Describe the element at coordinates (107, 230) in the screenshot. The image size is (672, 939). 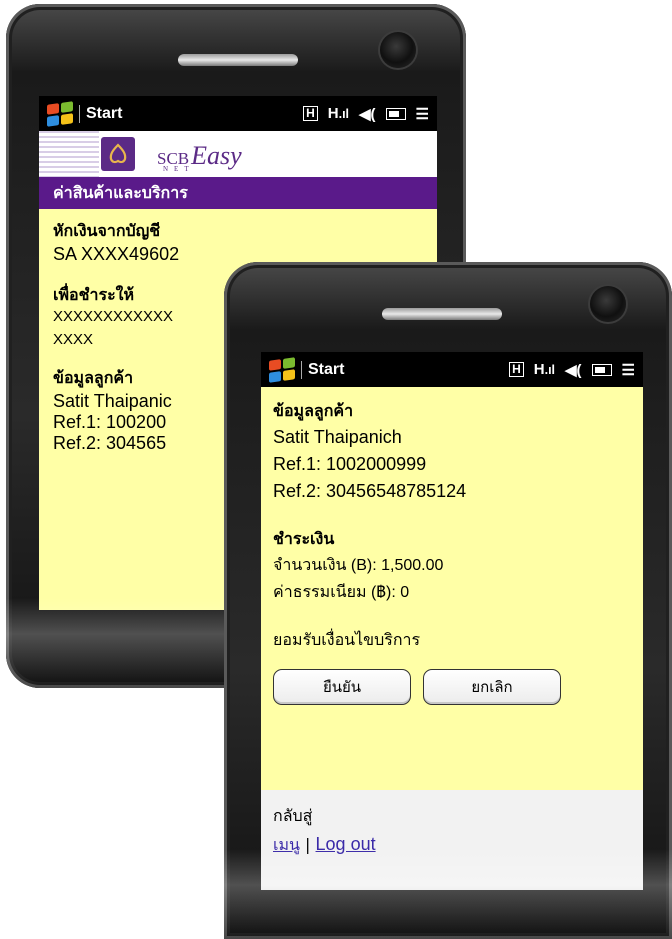
I see `debit-label: หักเงินจากบัญชี` at that location.